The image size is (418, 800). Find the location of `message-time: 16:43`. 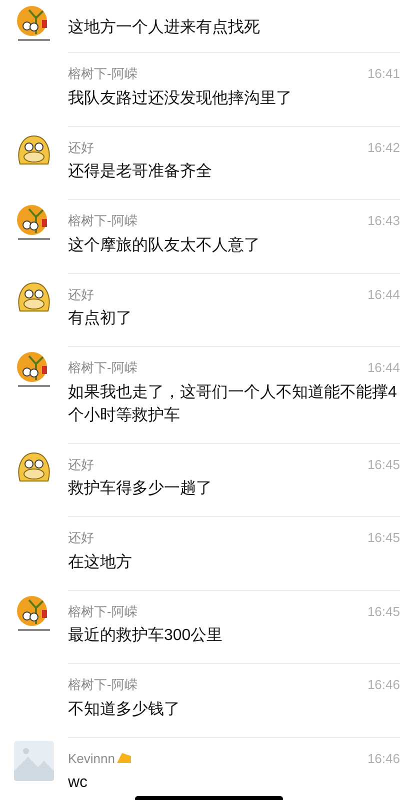

message-time: 16:43 is located at coordinates (383, 221).